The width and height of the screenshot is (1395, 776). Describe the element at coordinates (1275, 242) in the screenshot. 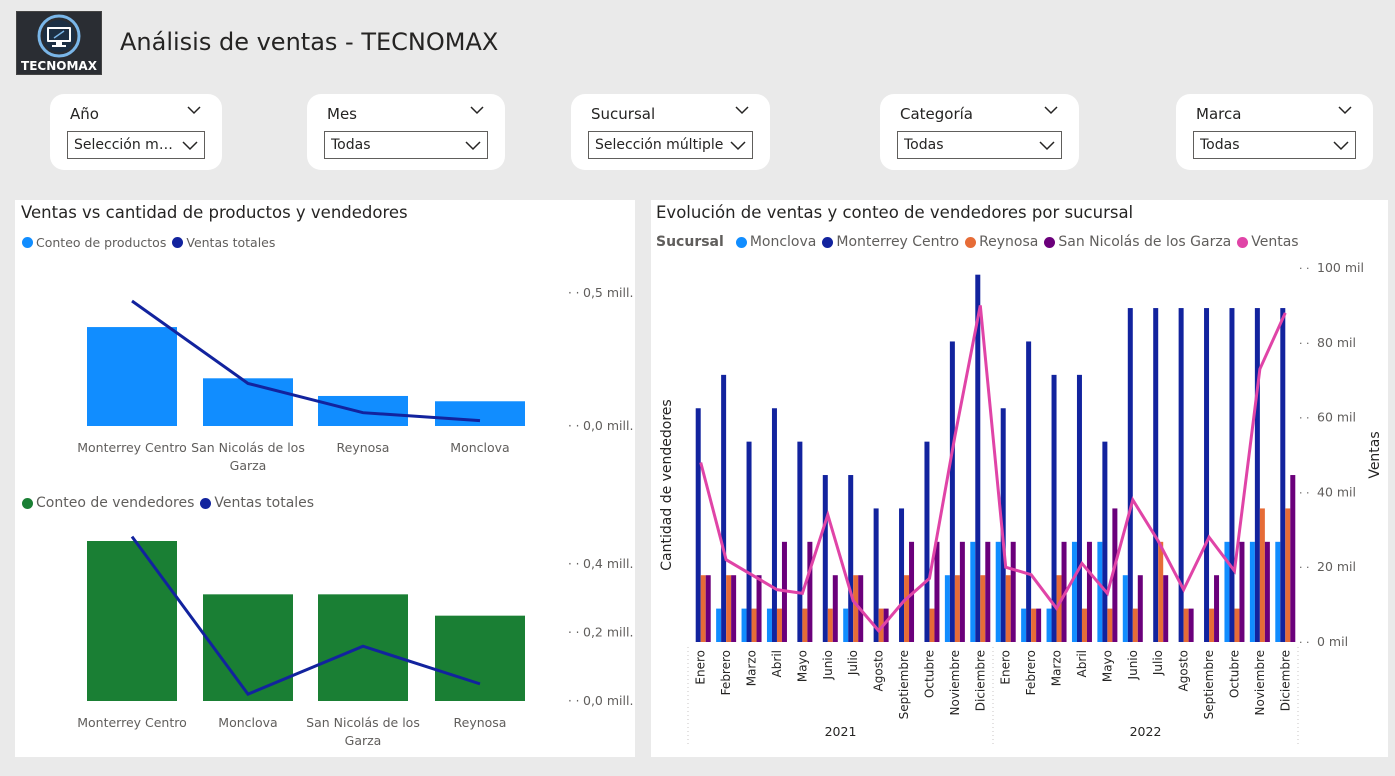

I see `legend-label: Ventas` at that location.